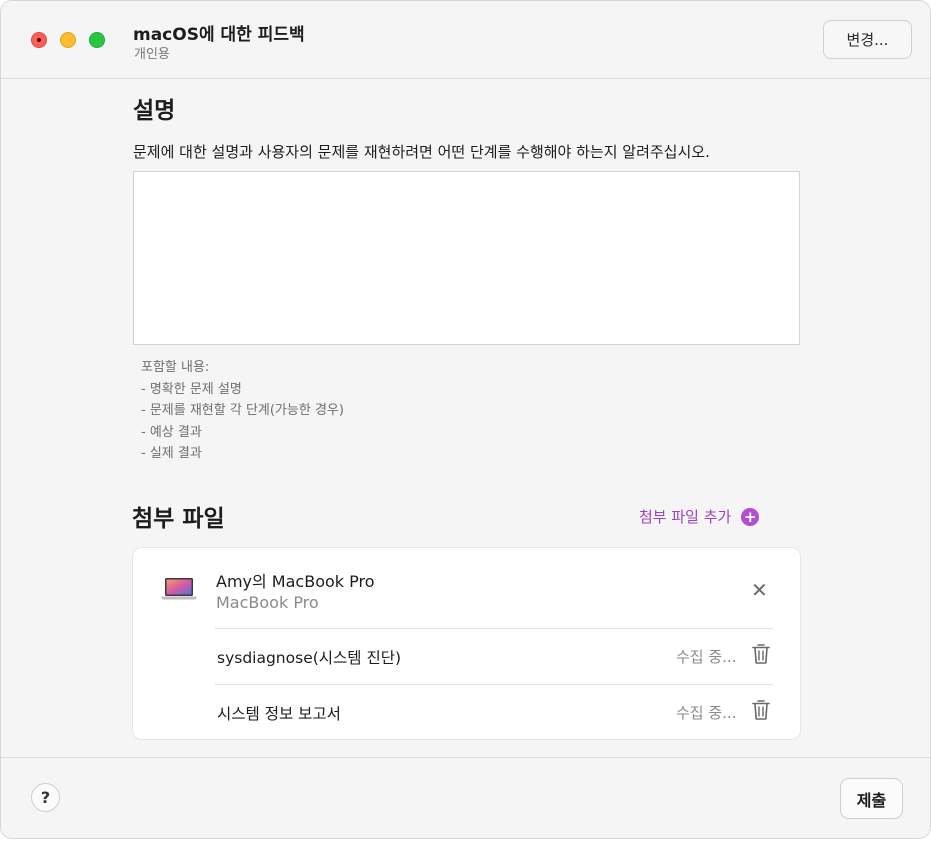 The width and height of the screenshot is (931, 841). Describe the element at coordinates (39, 40) in the screenshot. I see `close-window-button` at that location.